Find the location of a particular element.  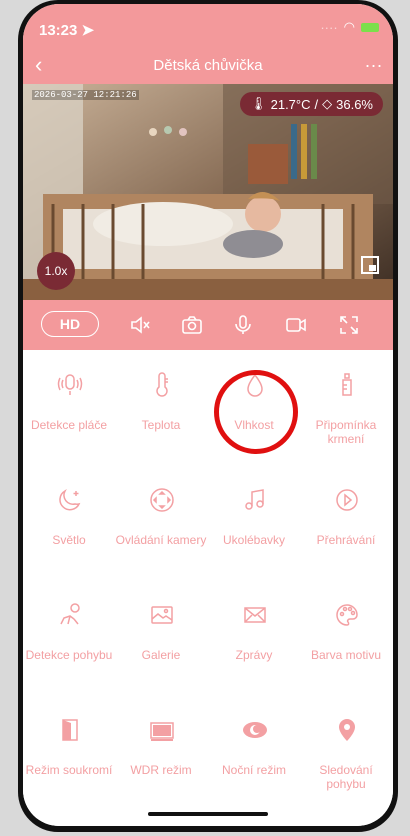

feature-motion-detection: Detekce pohybu is located at coordinates (69, 635).